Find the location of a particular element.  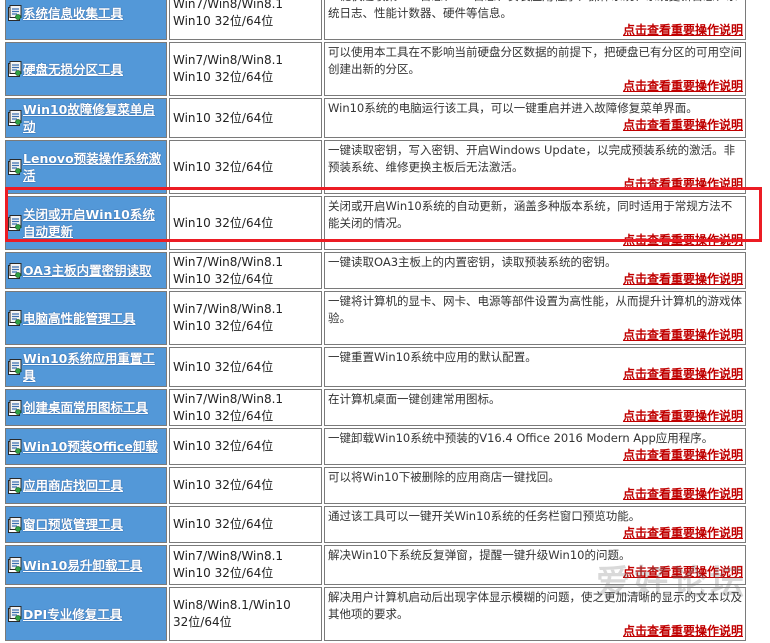

tool-name-link: Win10系统应用重置工具 is located at coordinates (93, 367).